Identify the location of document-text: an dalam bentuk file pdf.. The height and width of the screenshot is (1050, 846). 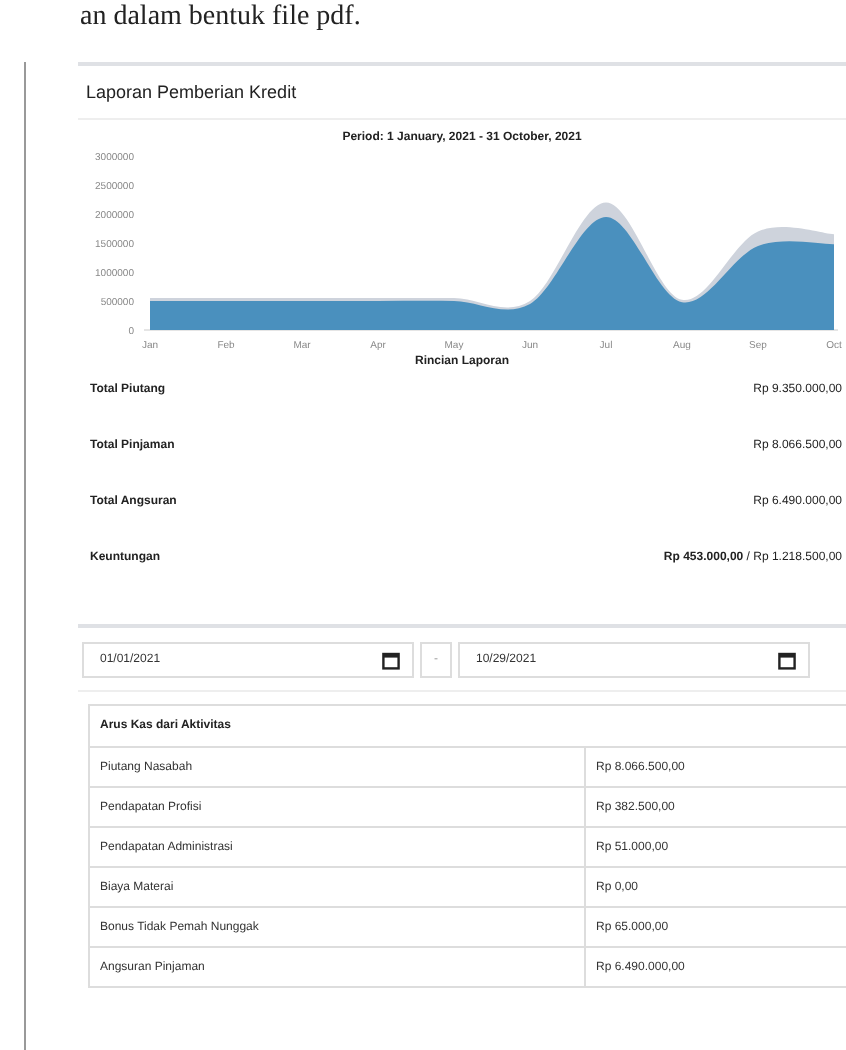
(220, 17).